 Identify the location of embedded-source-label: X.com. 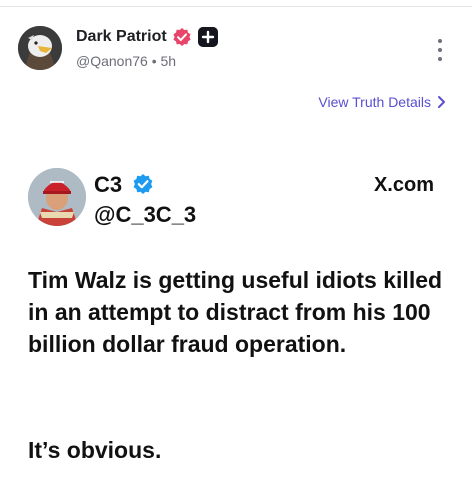
(403, 185).